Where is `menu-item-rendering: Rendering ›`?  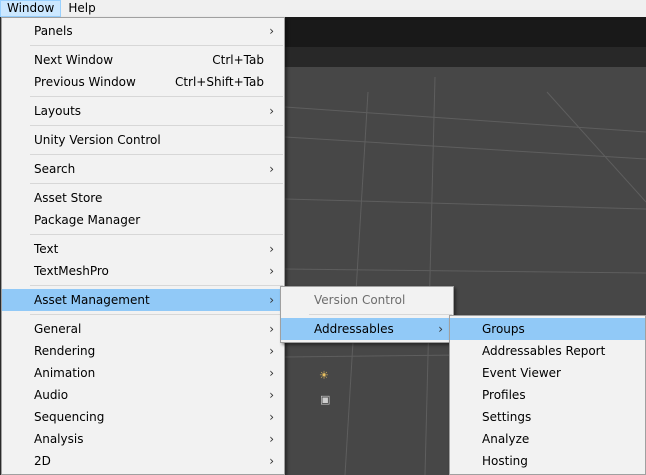
menu-item-rendering: Rendering › is located at coordinates (143, 351).